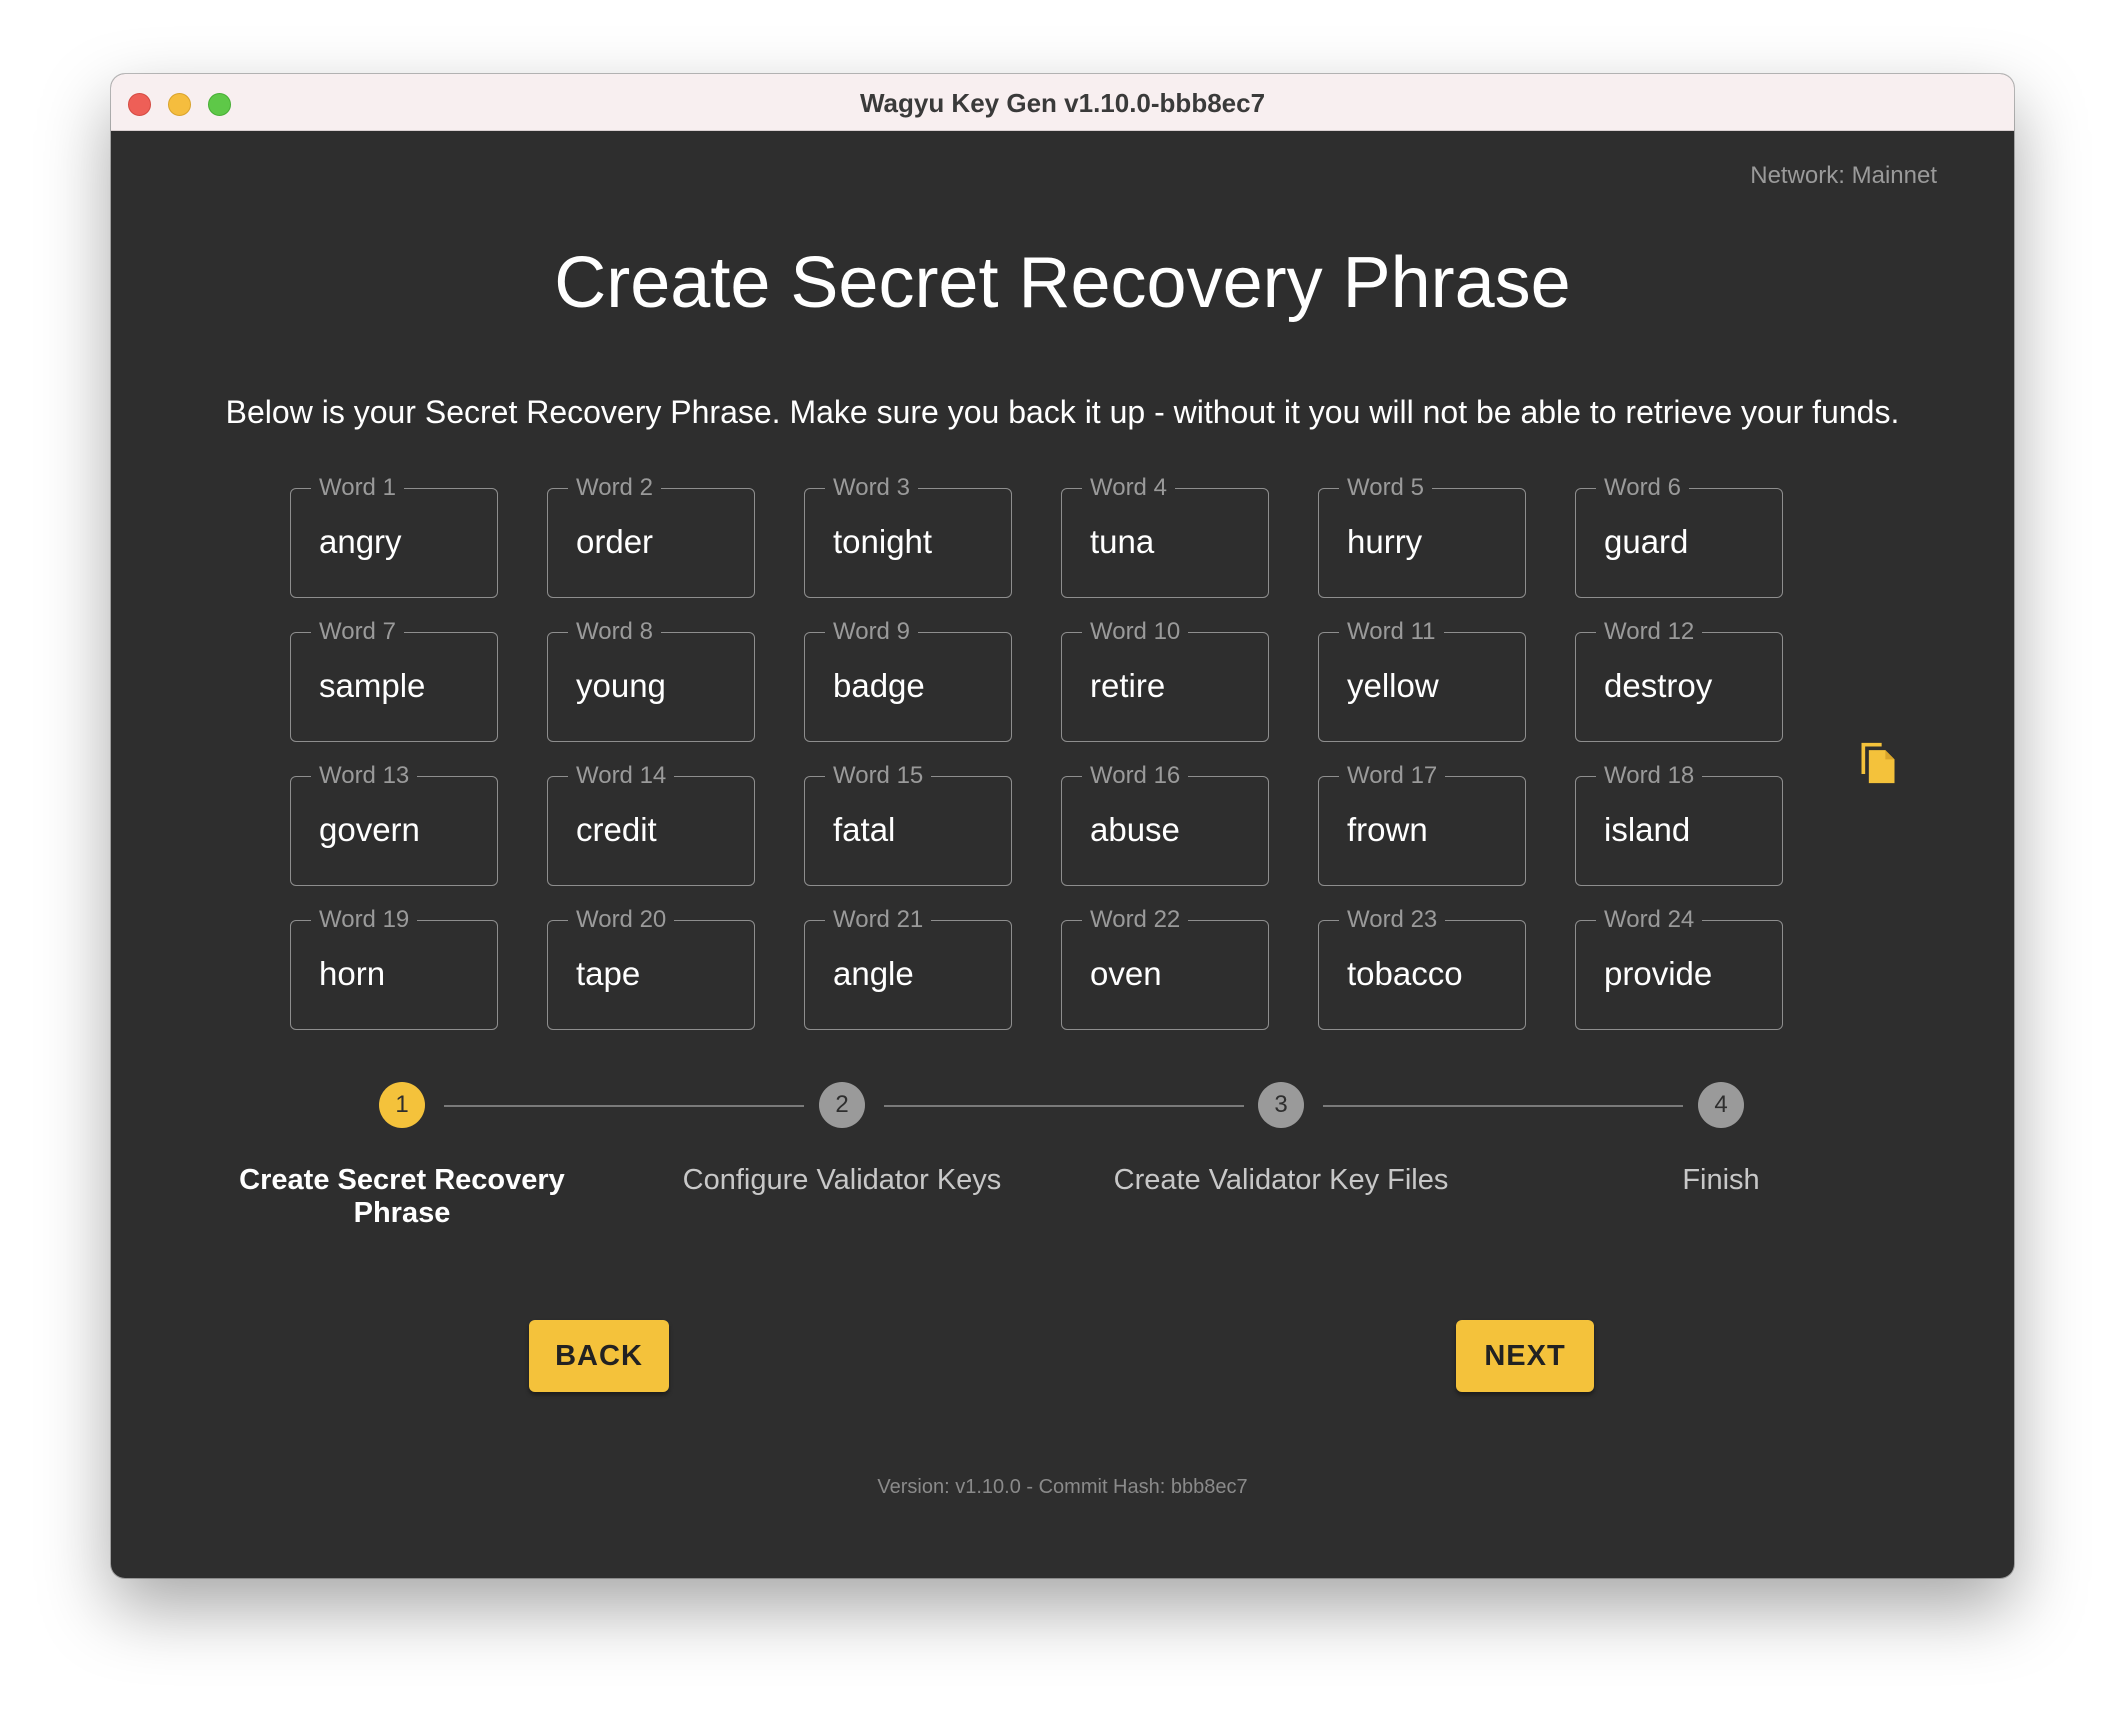 This screenshot has width=2124, height=1724. Describe the element at coordinates (402, 1105) in the screenshot. I see `step-1-indicator: 1` at that location.